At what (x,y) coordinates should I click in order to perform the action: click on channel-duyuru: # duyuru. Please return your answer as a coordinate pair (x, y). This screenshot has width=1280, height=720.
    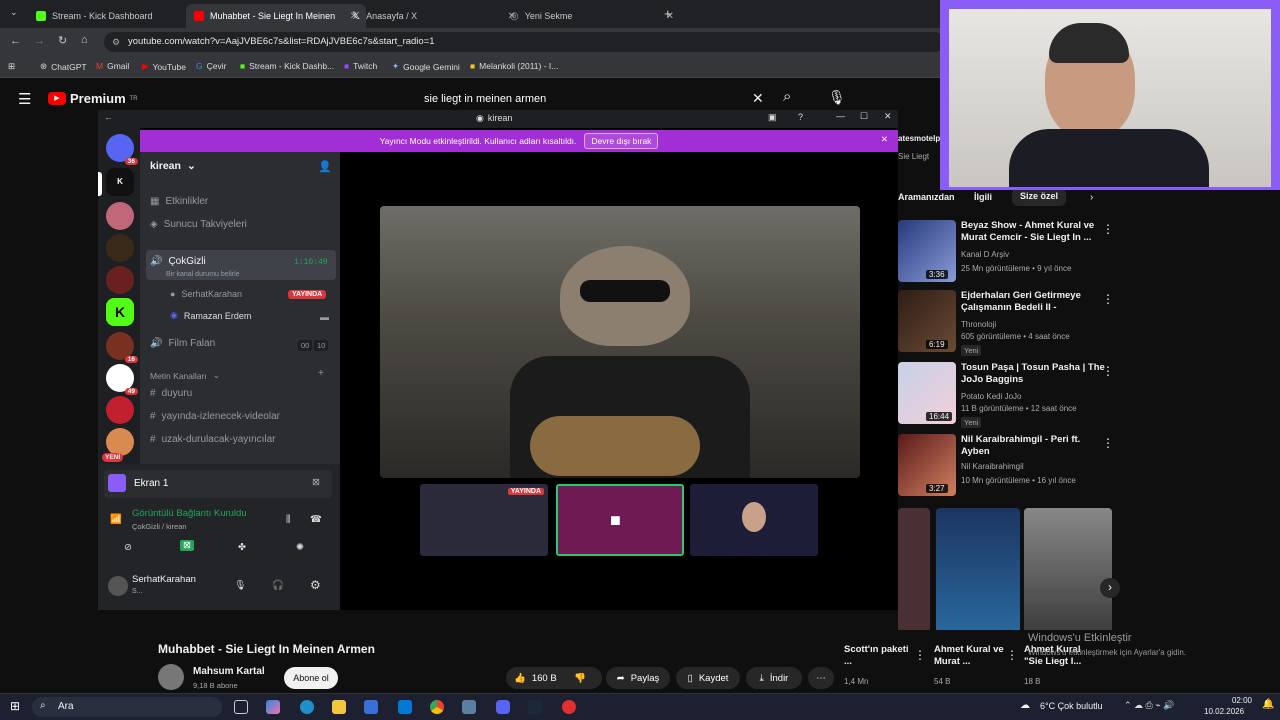
    Looking at the image, I should click on (171, 393).